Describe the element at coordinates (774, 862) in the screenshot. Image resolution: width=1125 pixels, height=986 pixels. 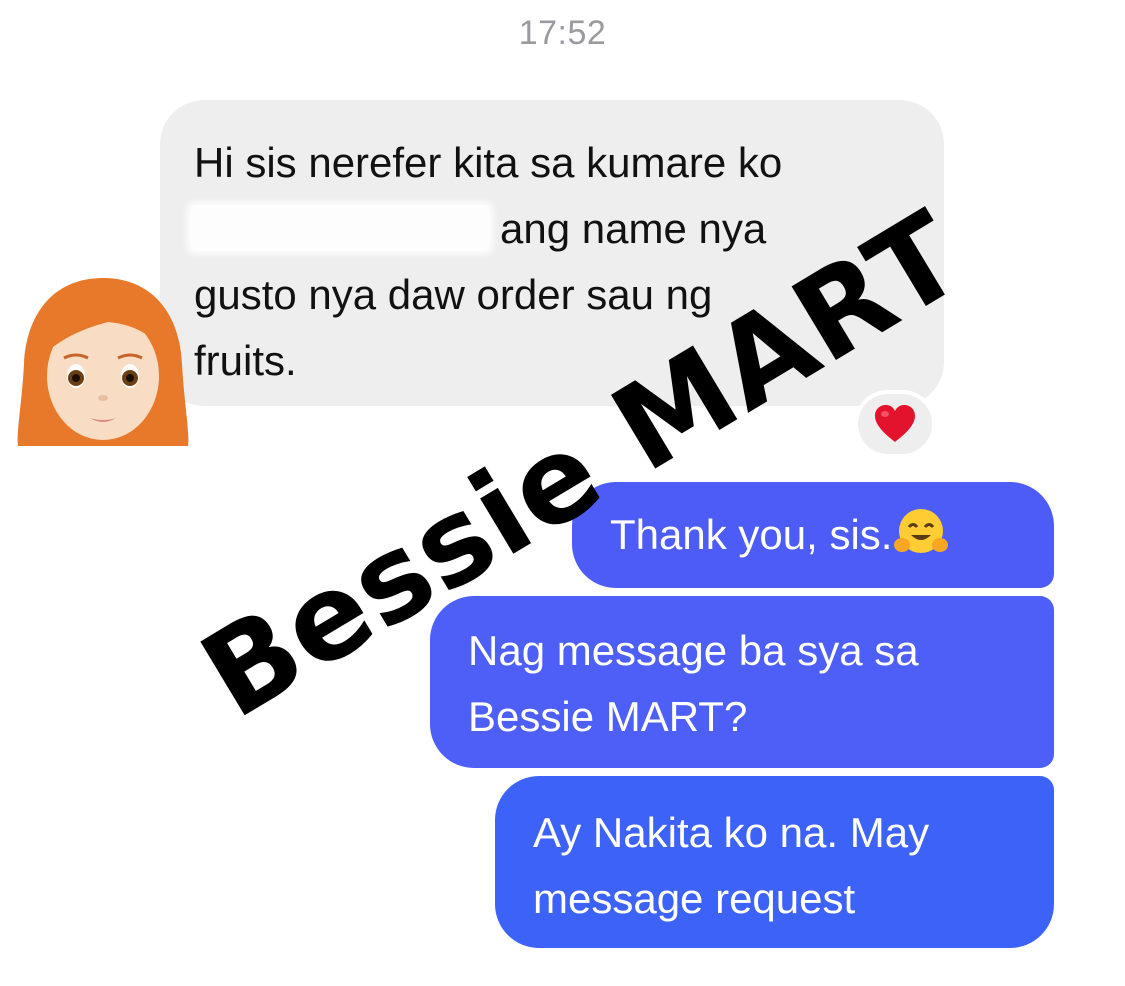
I see `outgoing-message-bubble: Ay Nakita ko na. May message request` at that location.